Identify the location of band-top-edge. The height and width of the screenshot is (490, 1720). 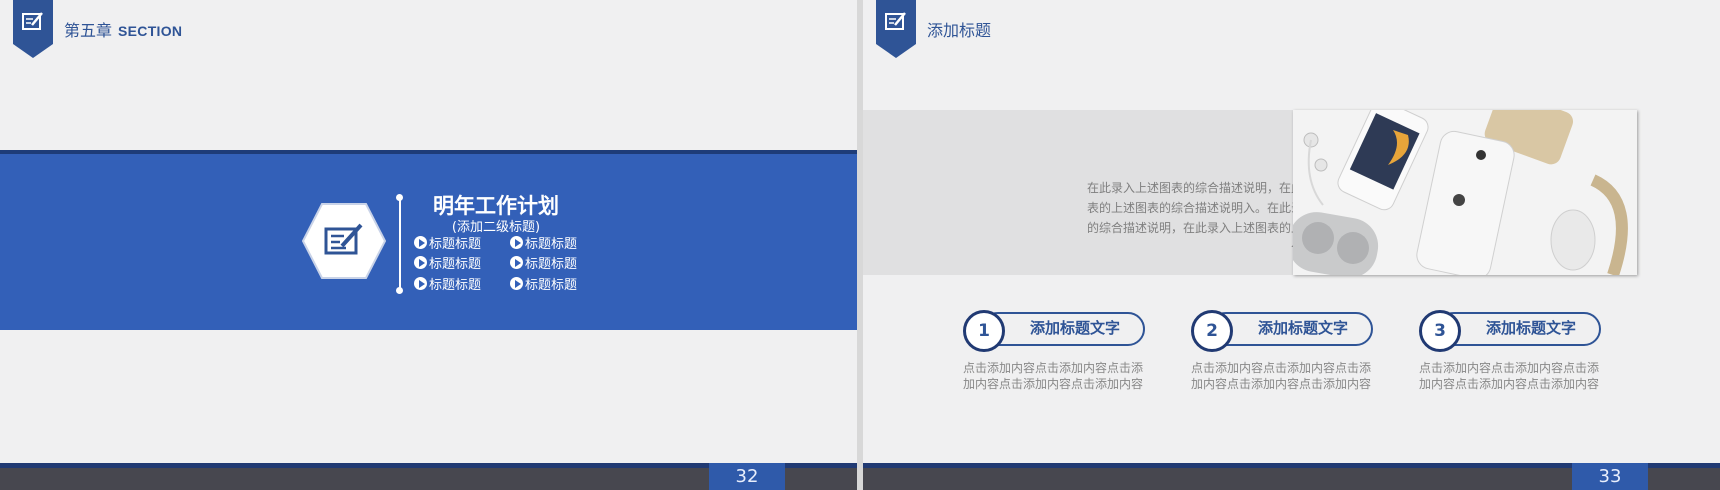
(428, 152).